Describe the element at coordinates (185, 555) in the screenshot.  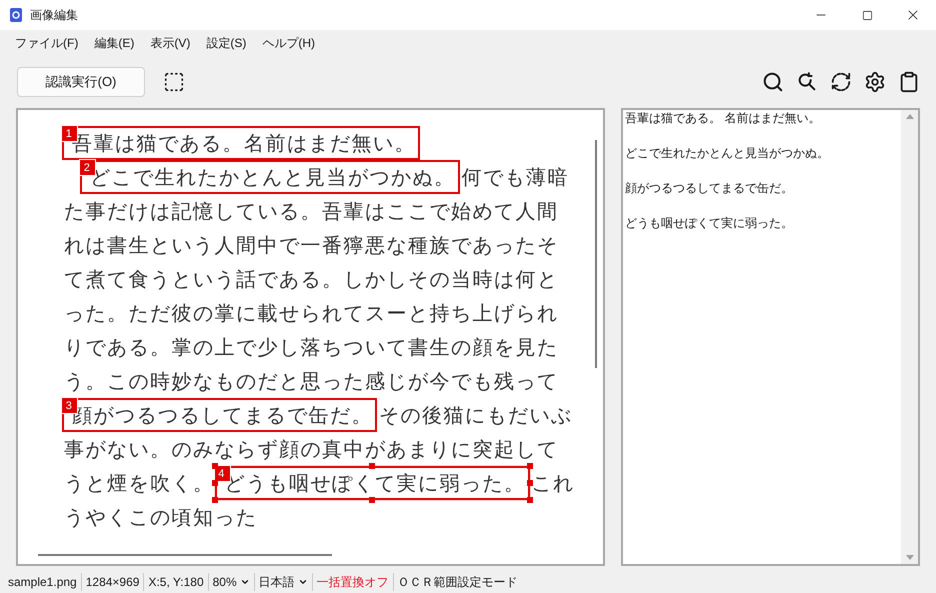
I see `horizontal-scrollbar-thumb` at that location.